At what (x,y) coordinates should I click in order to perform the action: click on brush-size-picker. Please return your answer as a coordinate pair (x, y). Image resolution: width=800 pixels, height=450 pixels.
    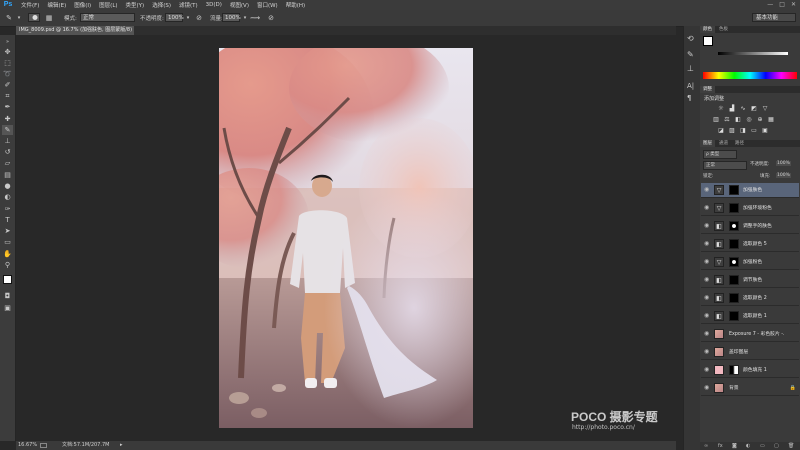
    Looking at the image, I should click on (34, 17).